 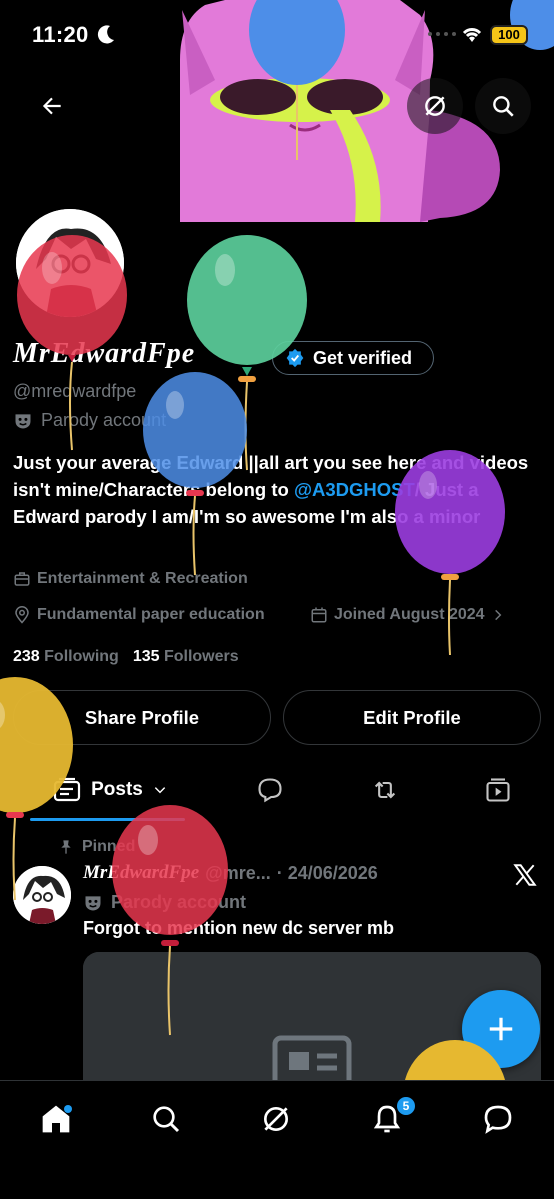 I want to click on post-source-button, so click(x=525, y=877).